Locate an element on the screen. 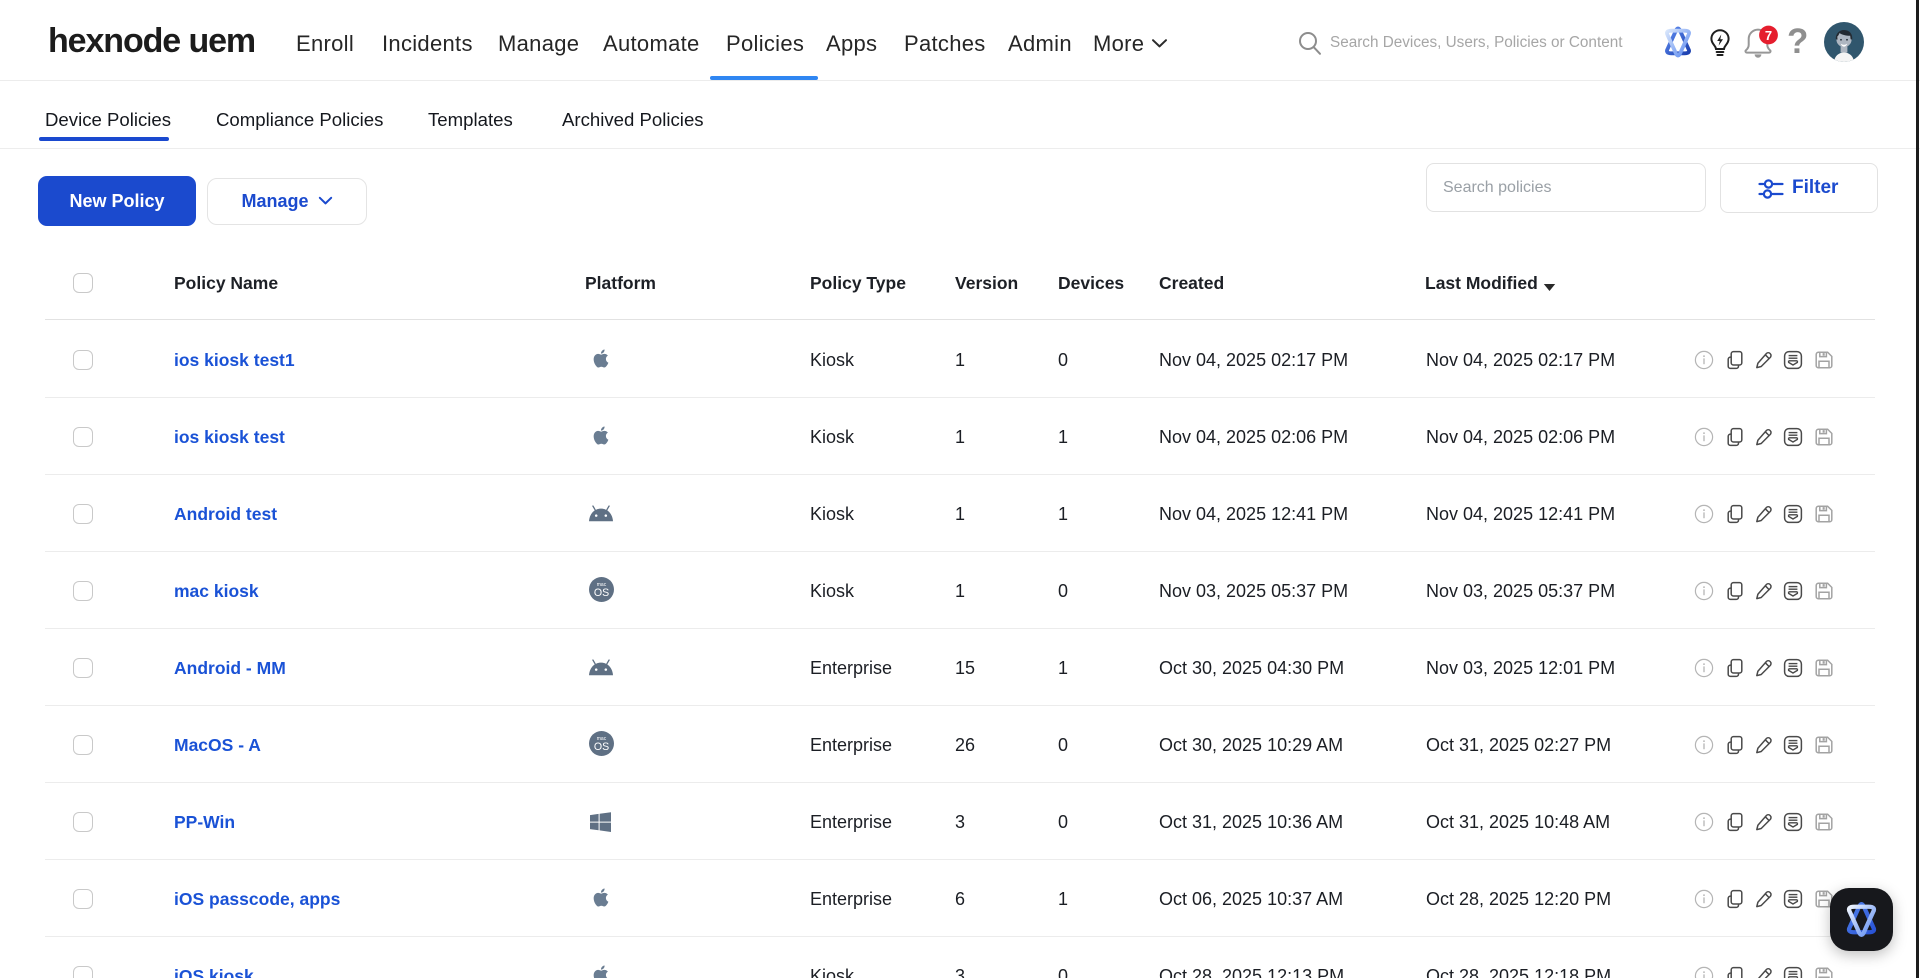  svg-text: 7 is located at coordinates (1768, 35).